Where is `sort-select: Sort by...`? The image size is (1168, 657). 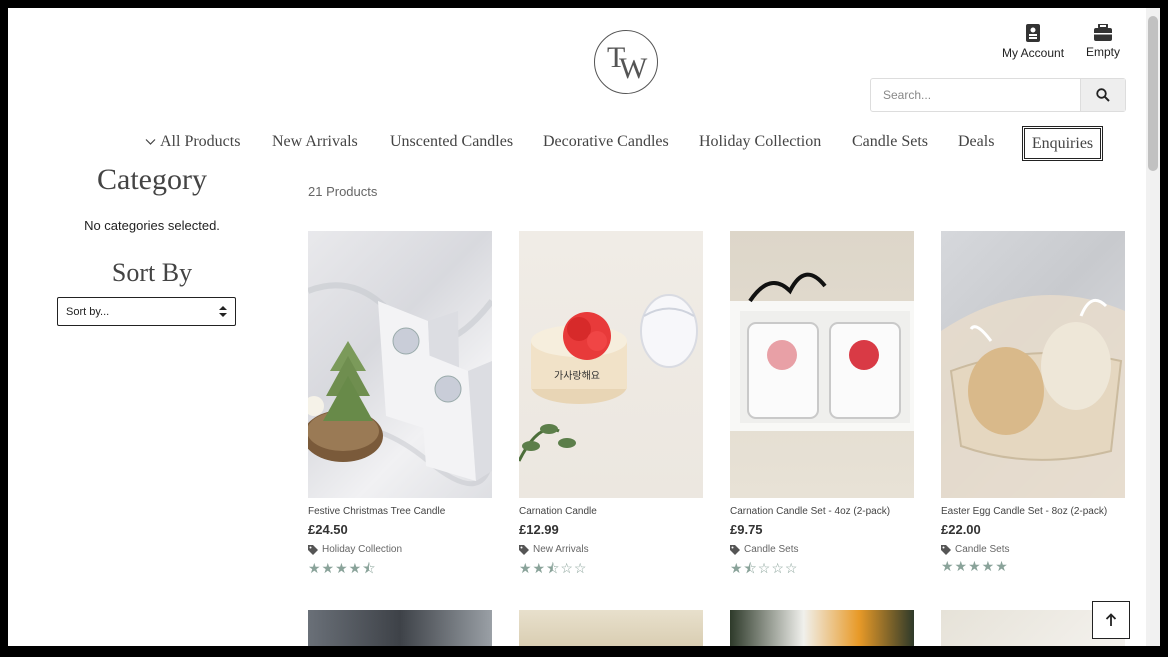
sort-select: Sort by... is located at coordinates (146, 311).